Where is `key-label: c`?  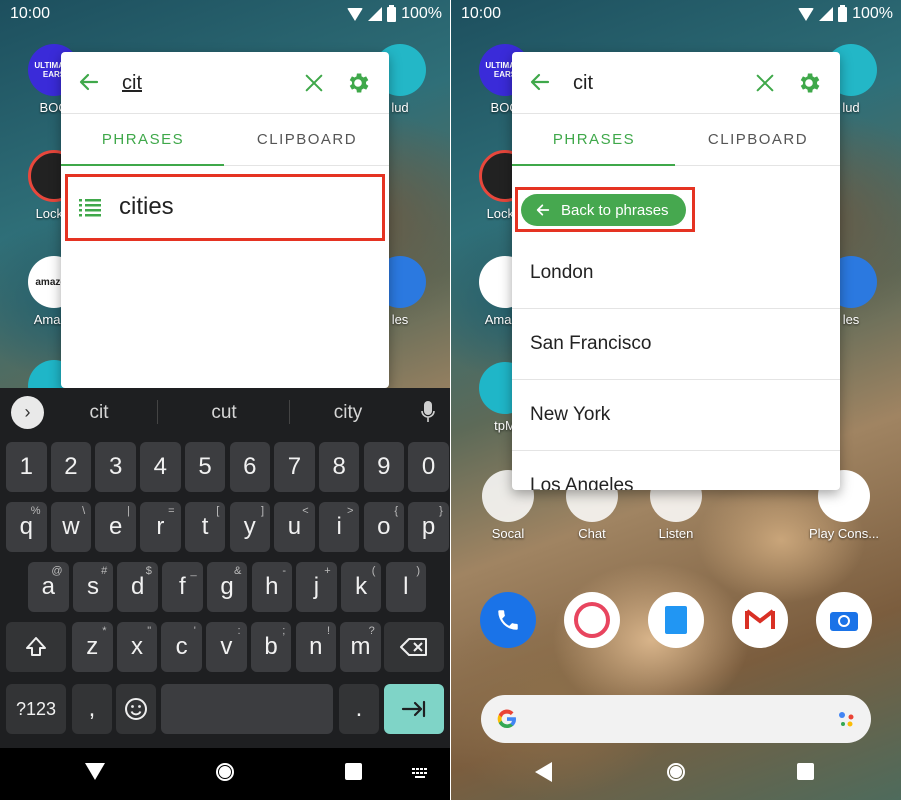
key-label: c is located at coordinates (181, 646).